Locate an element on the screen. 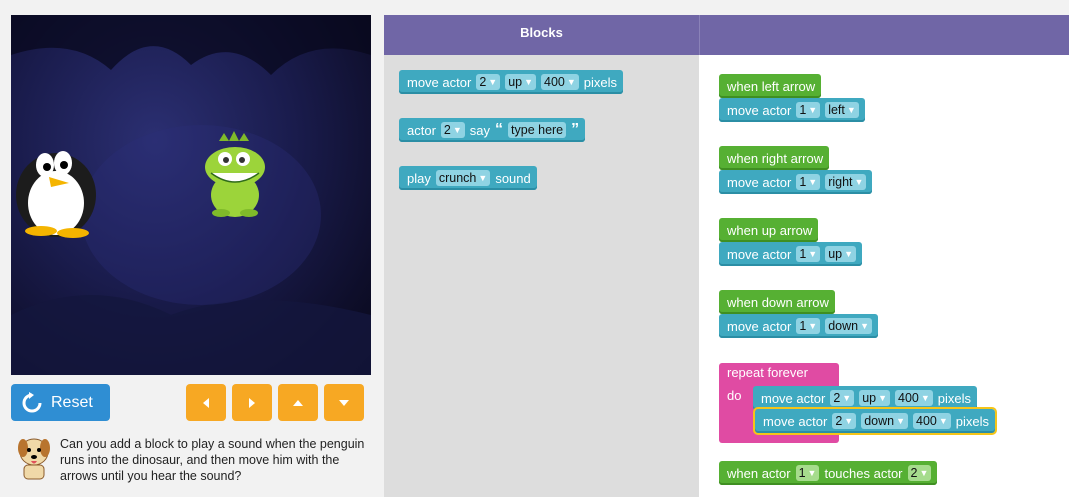 This screenshot has width=1069, height=497. down-arrow-button is located at coordinates (344, 402).